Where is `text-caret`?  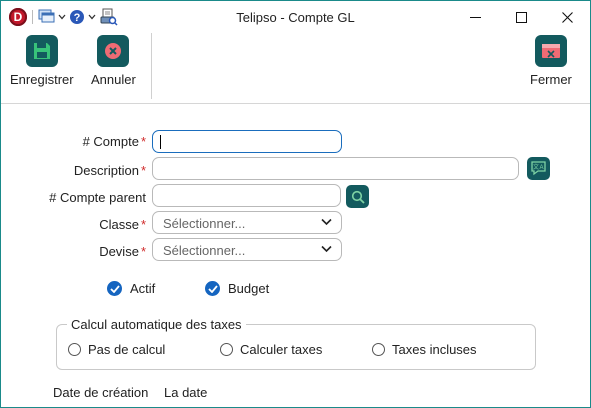
text-caret is located at coordinates (160, 142).